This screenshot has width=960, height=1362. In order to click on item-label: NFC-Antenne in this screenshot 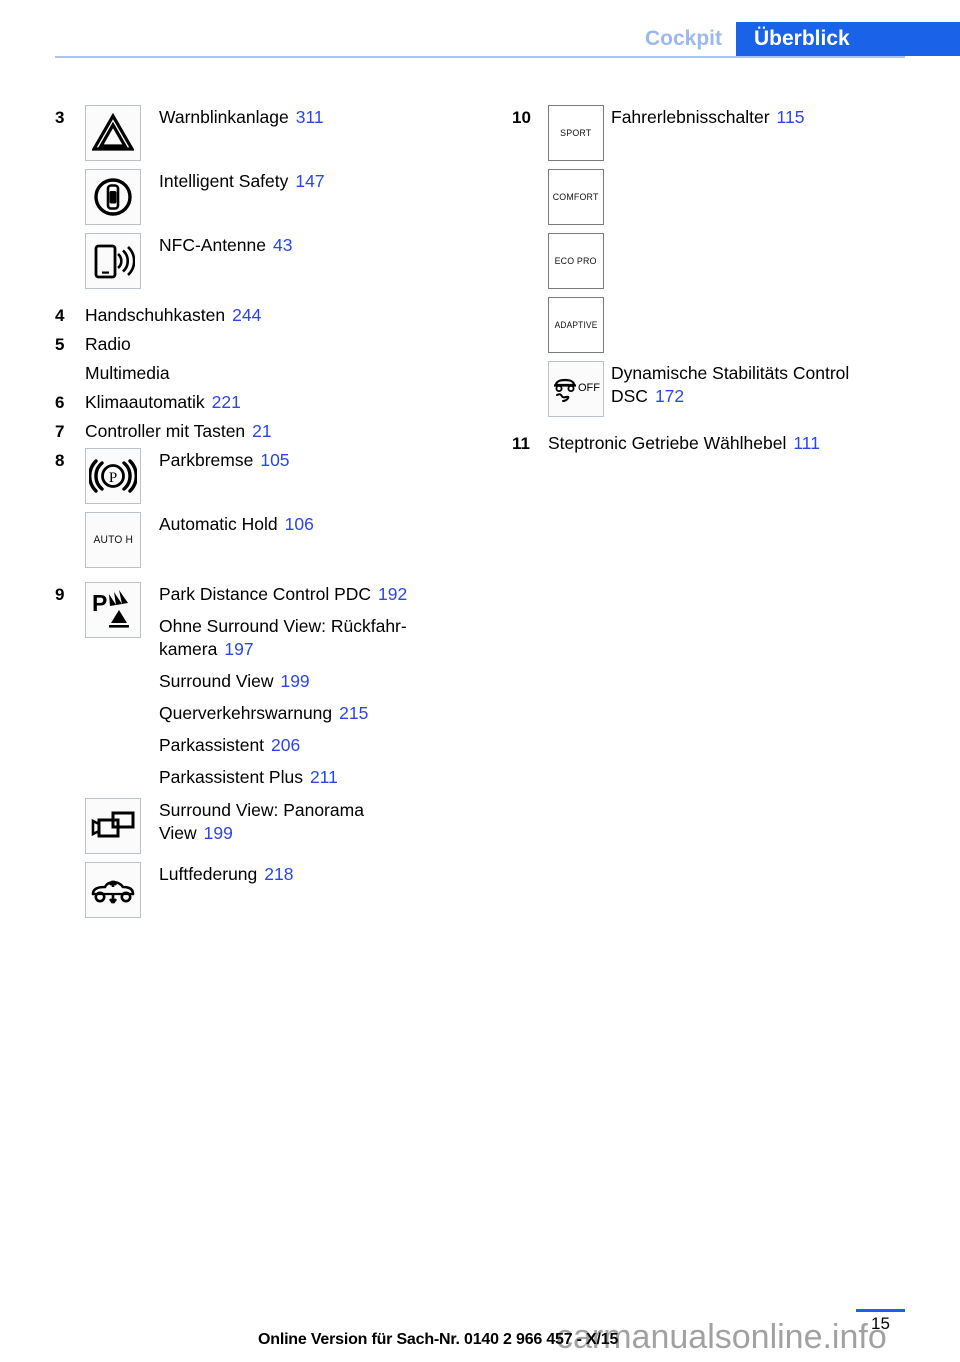, I will do `click(212, 245)`.